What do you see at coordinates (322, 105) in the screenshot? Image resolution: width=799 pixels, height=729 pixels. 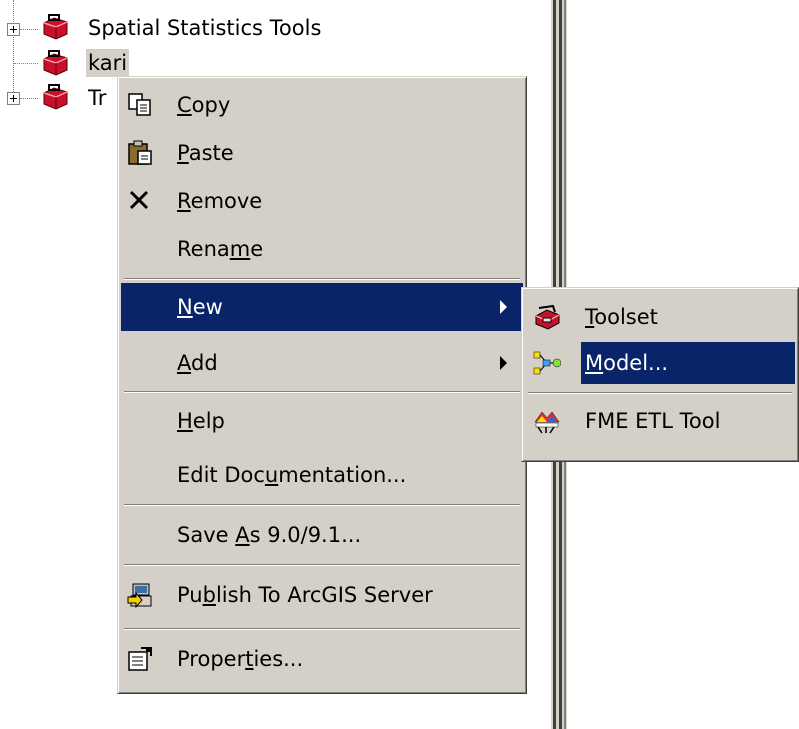 I see `menu-item-copy: Copy` at bounding box center [322, 105].